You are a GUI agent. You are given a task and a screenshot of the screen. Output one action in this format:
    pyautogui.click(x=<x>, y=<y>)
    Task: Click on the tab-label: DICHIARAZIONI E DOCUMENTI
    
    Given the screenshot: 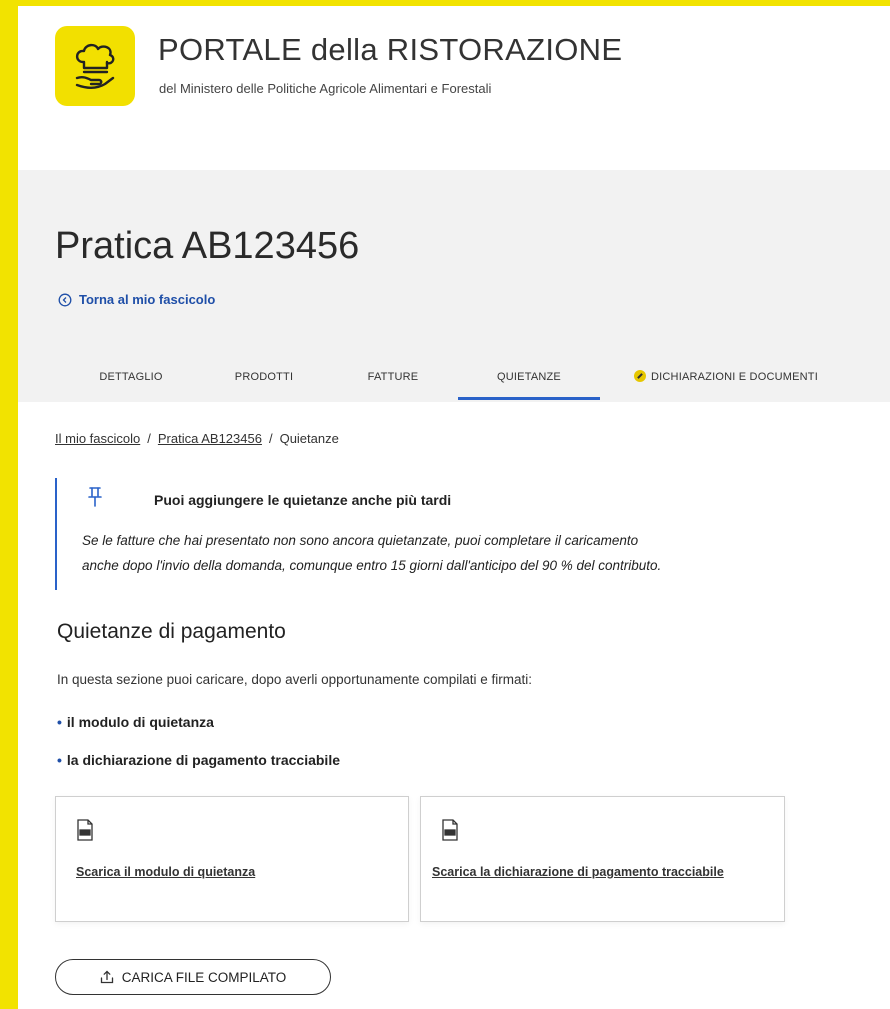 What is the action you would take?
    pyautogui.click(x=734, y=377)
    